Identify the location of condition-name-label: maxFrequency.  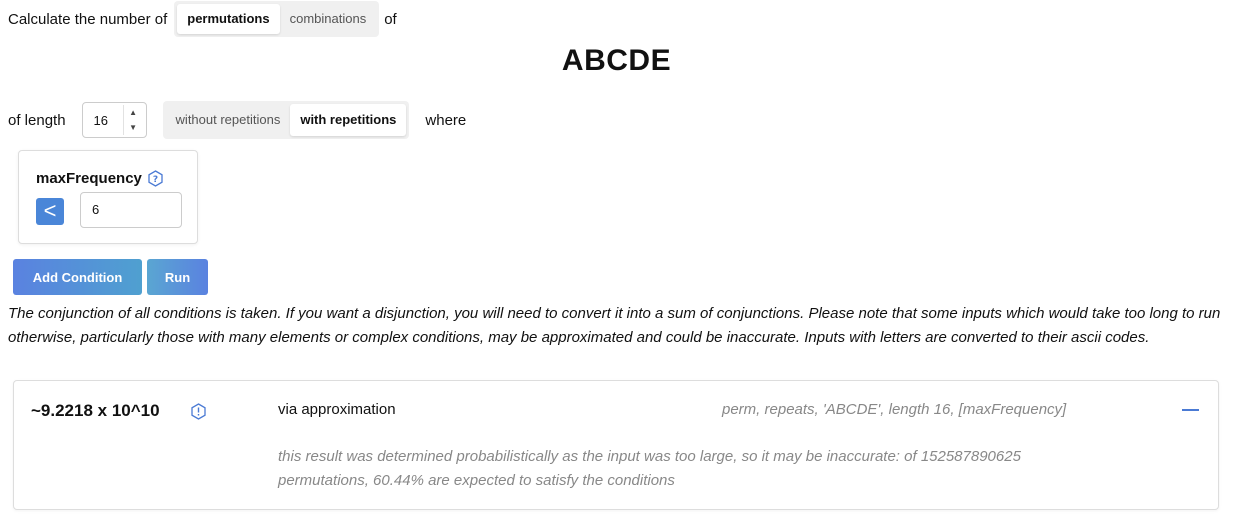
(89, 178).